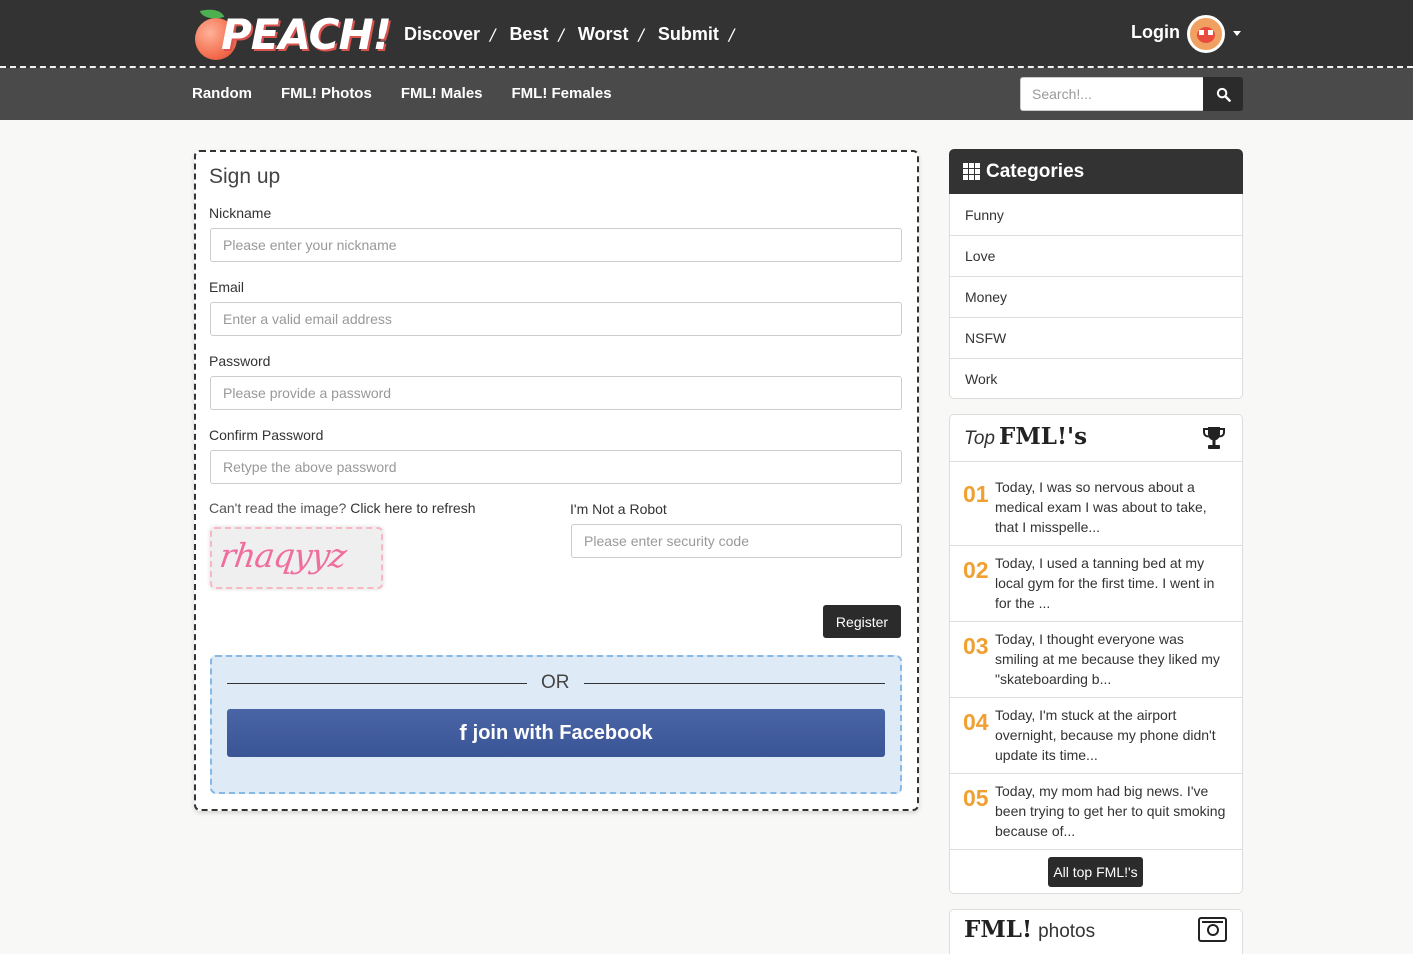  What do you see at coordinates (240, 361) in the screenshot?
I see `password-label: Password` at bounding box center [240, 361].